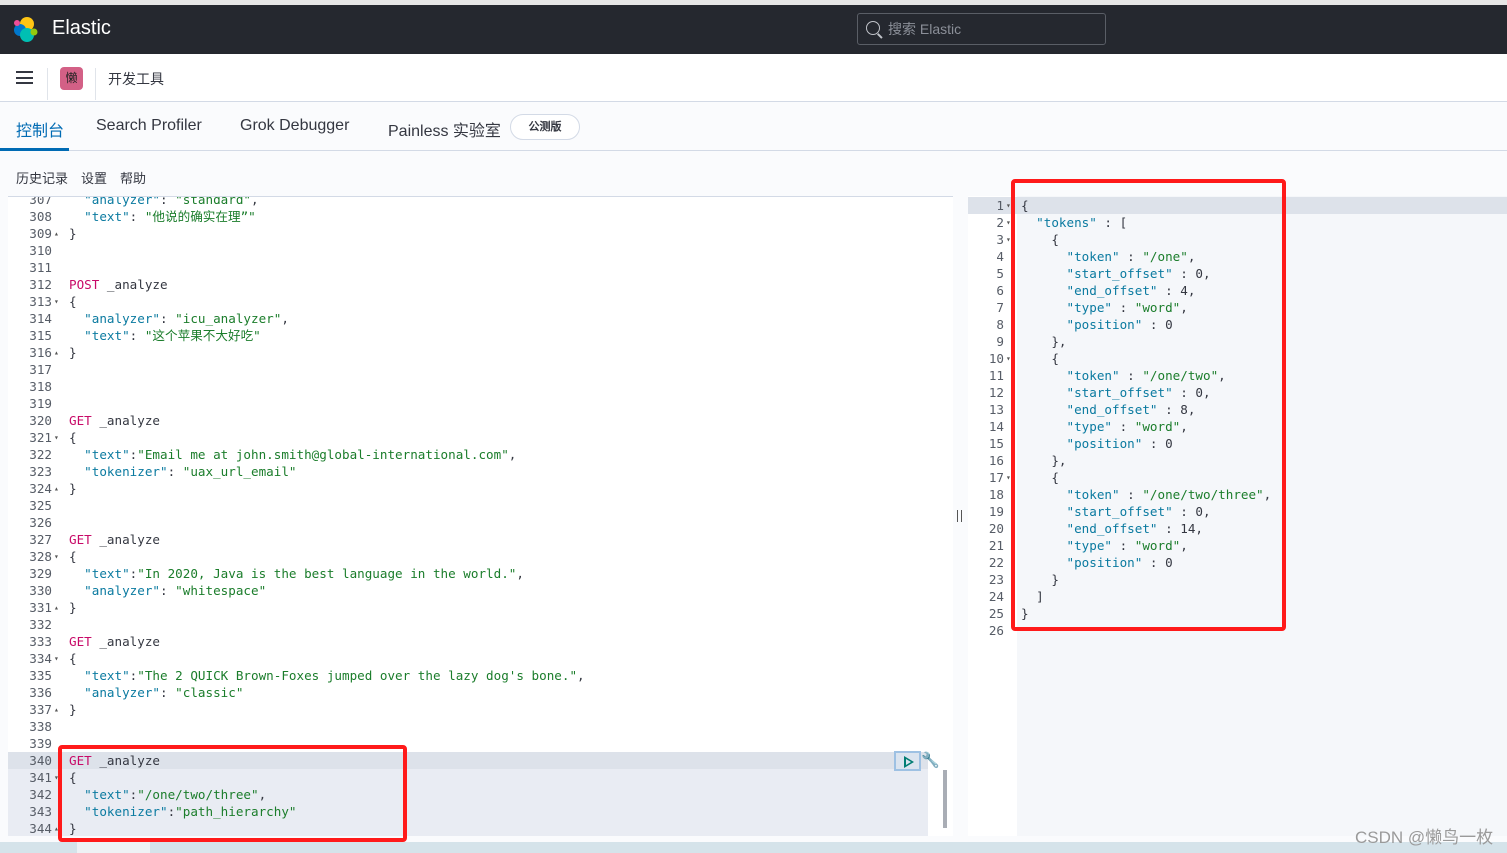 The width and height of the screenshot is (1507, 853). I want to click on editor-line: 325, so click(468, 505).